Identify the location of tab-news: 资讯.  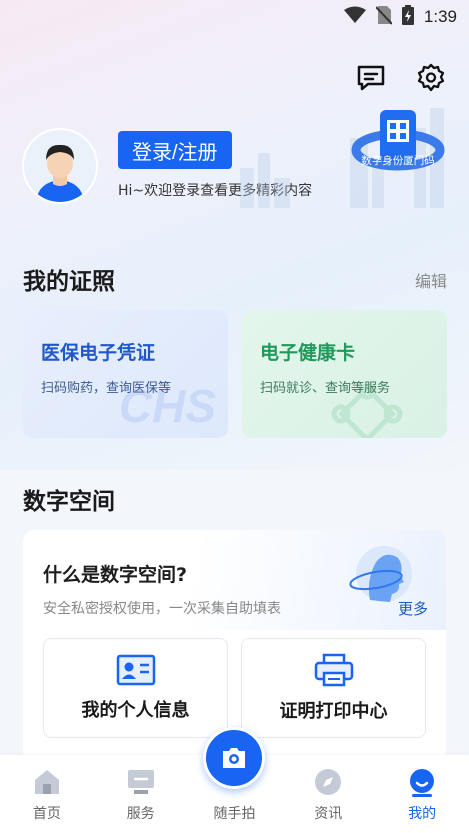
(328, 795).